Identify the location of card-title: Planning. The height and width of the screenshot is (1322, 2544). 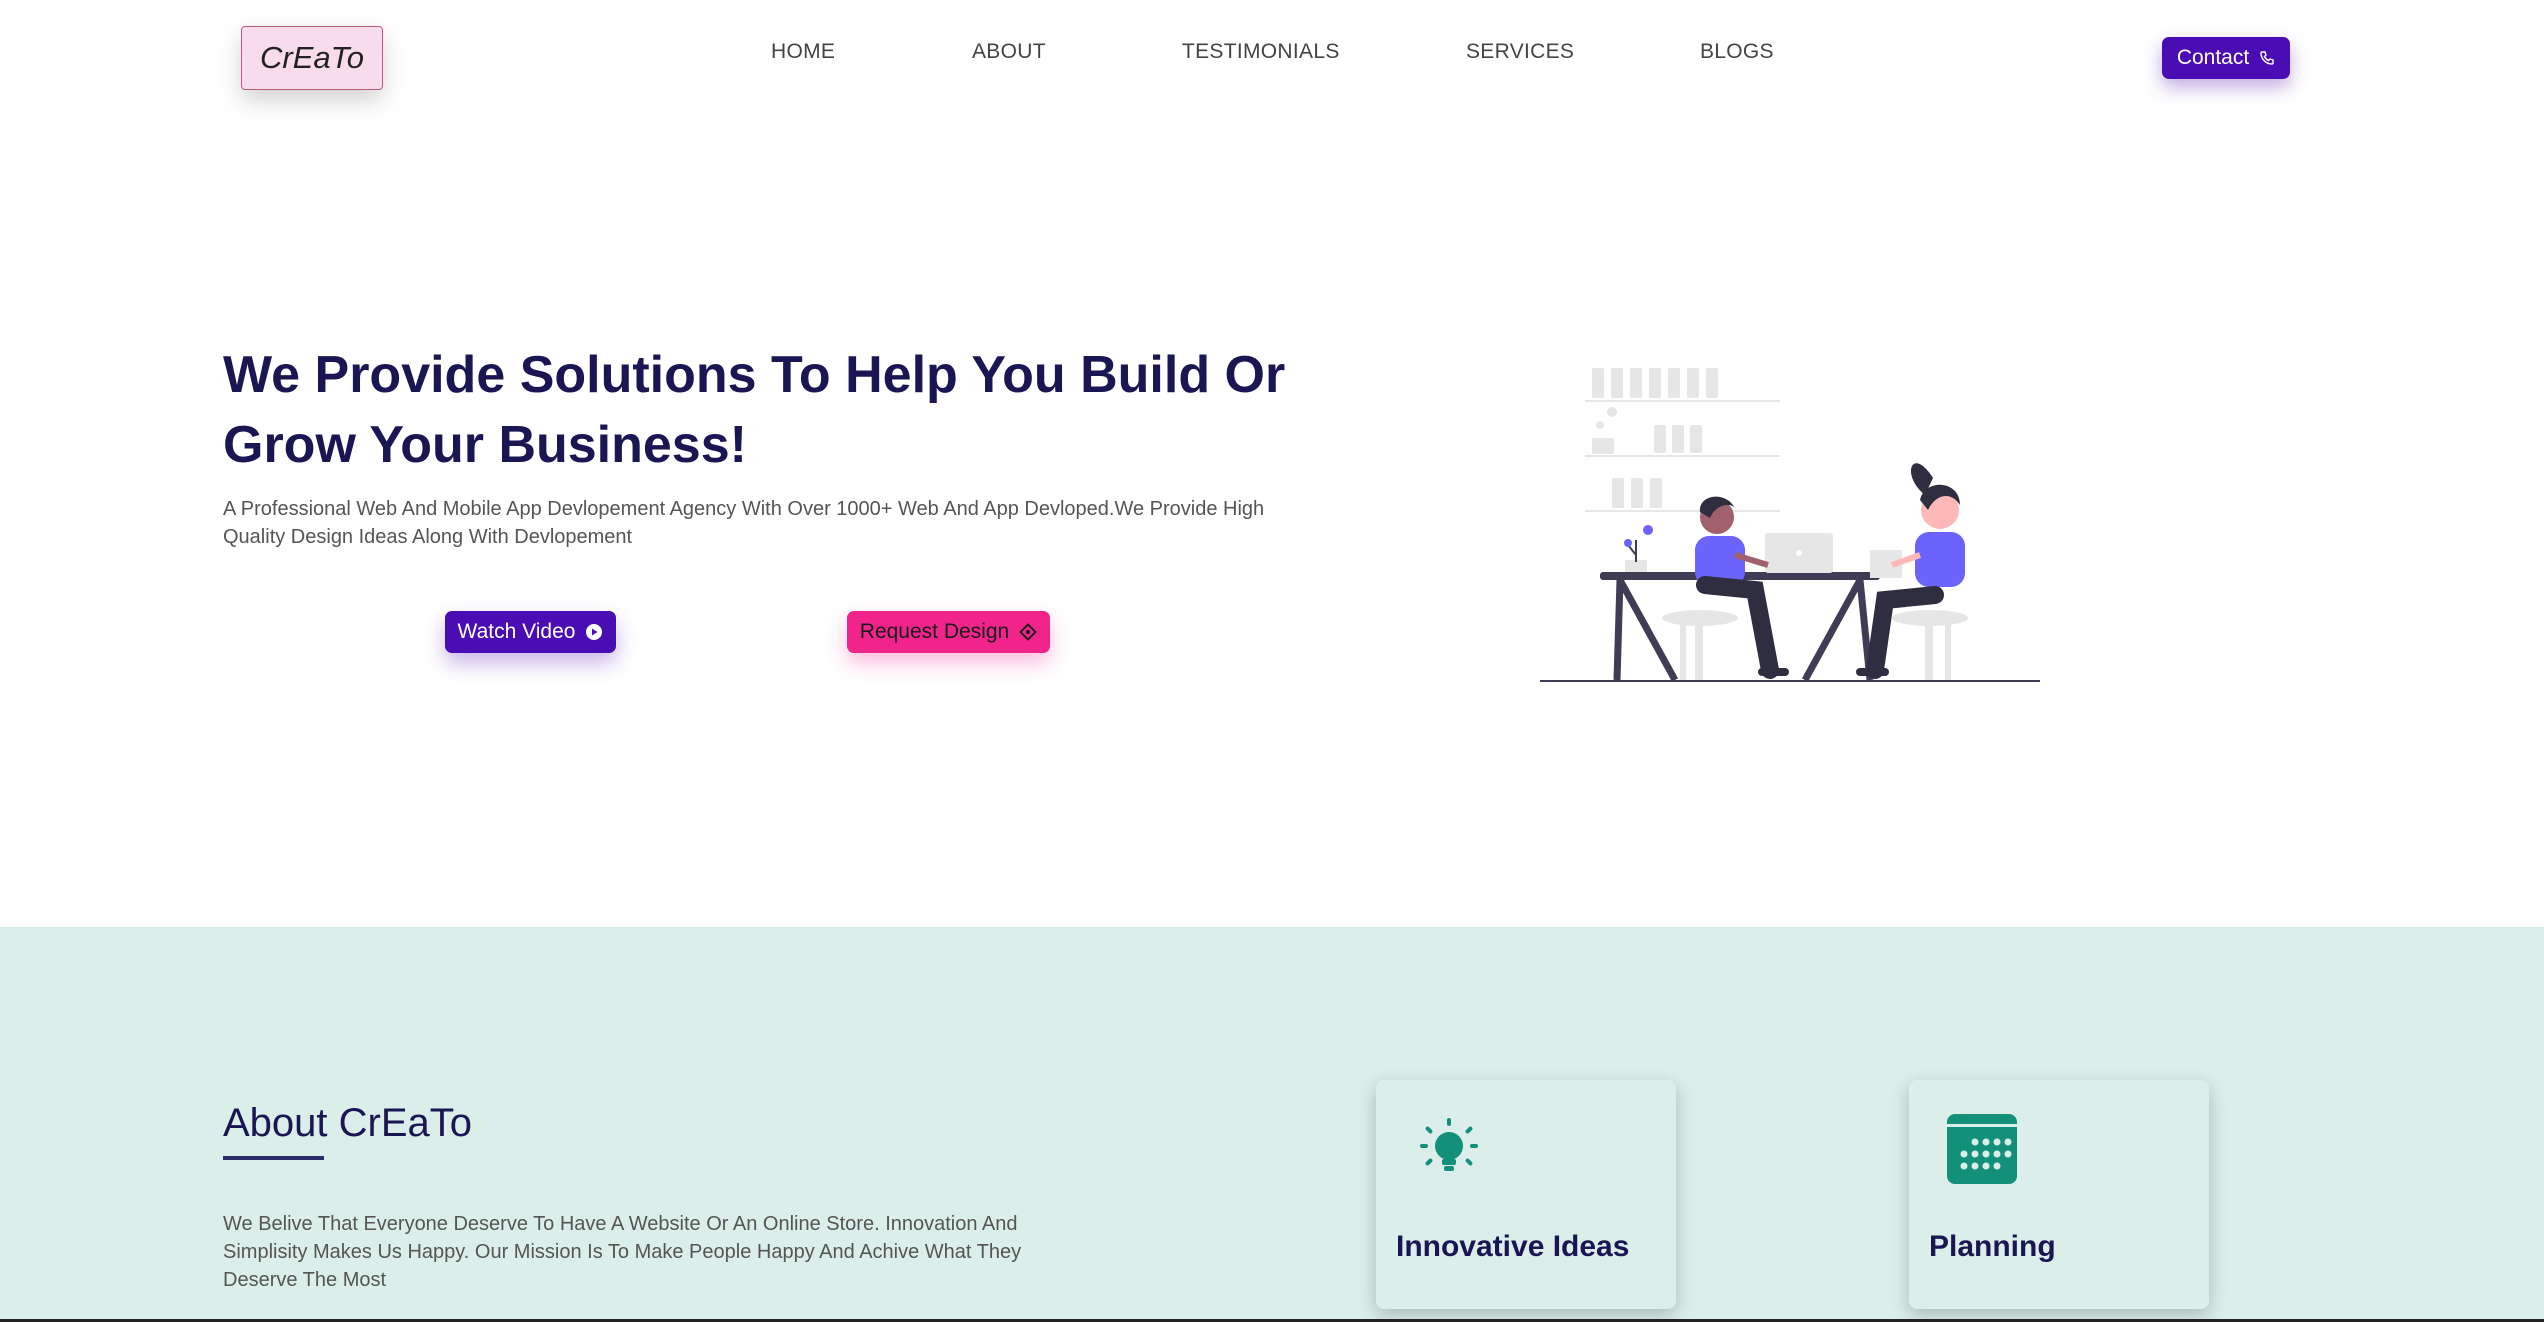
(1992, 1246).